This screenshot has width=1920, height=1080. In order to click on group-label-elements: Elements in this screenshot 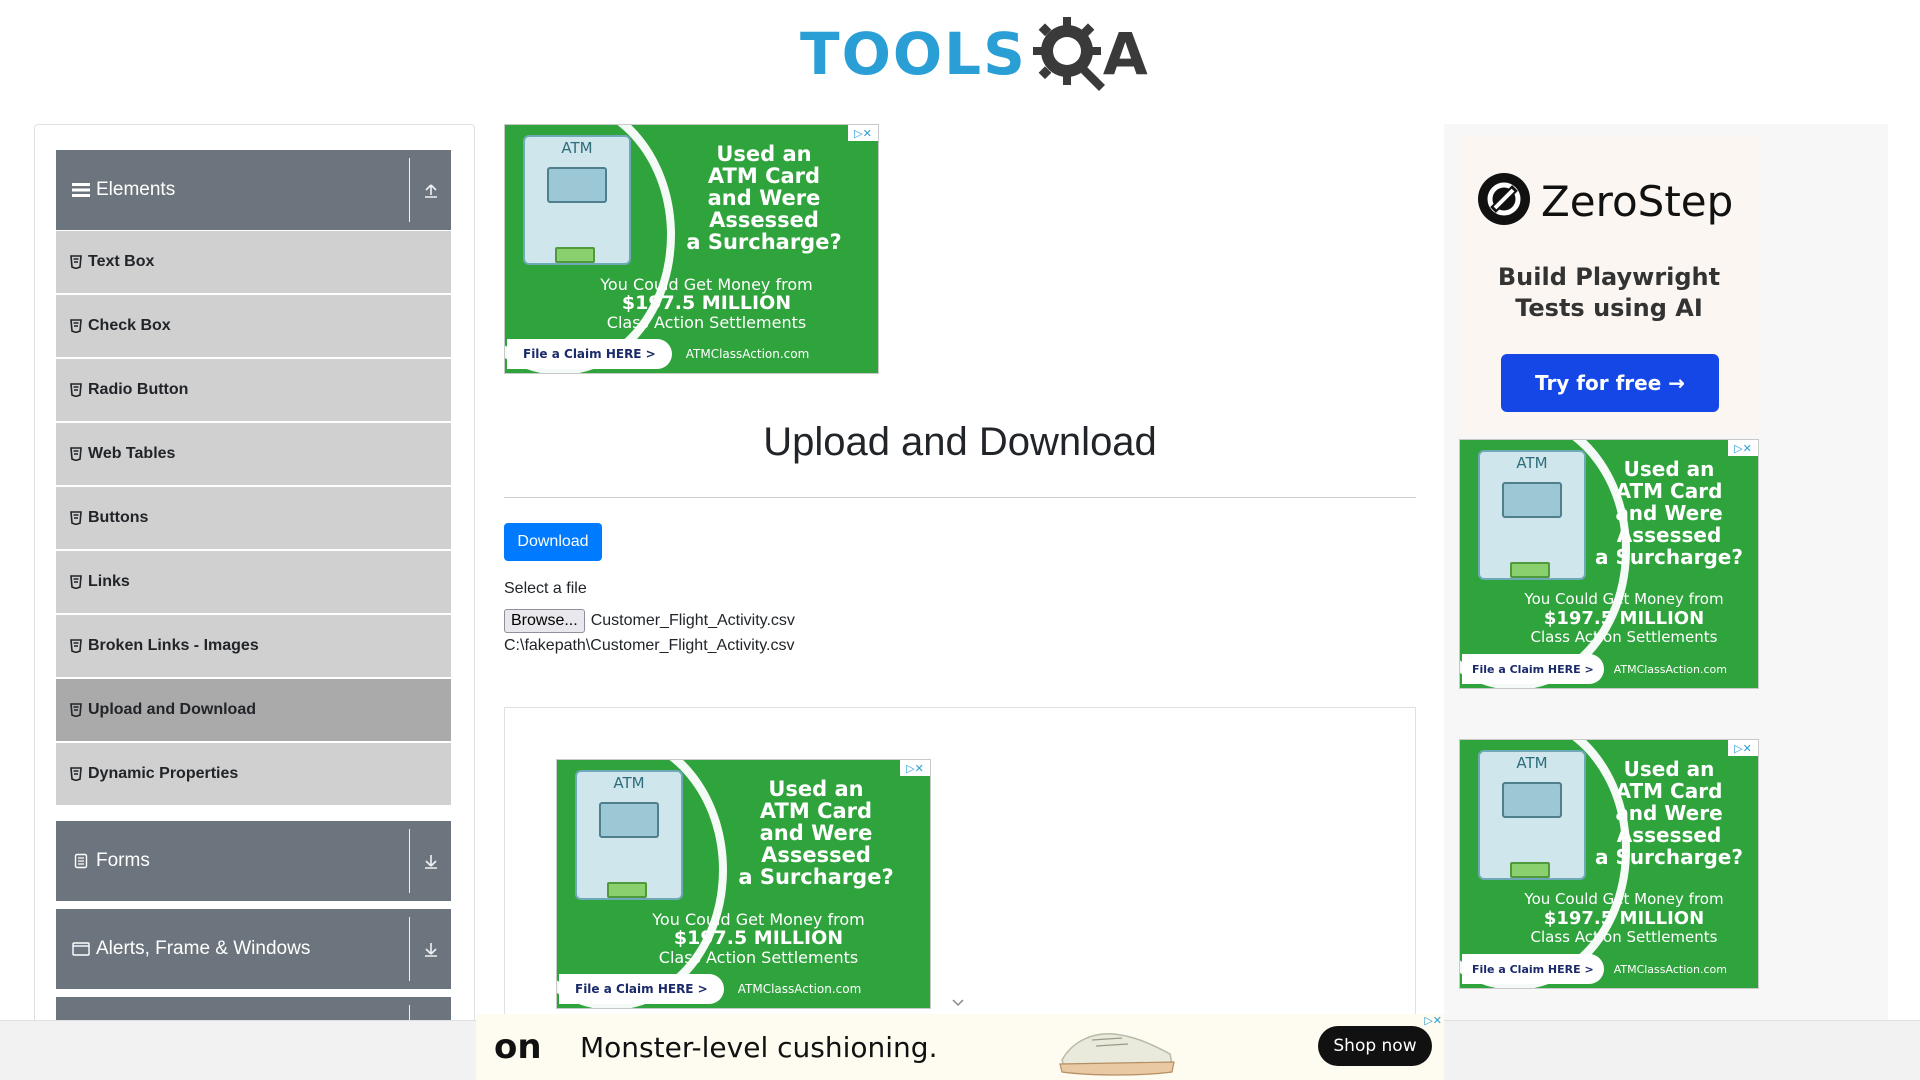, I will do `click(136, 189)`.